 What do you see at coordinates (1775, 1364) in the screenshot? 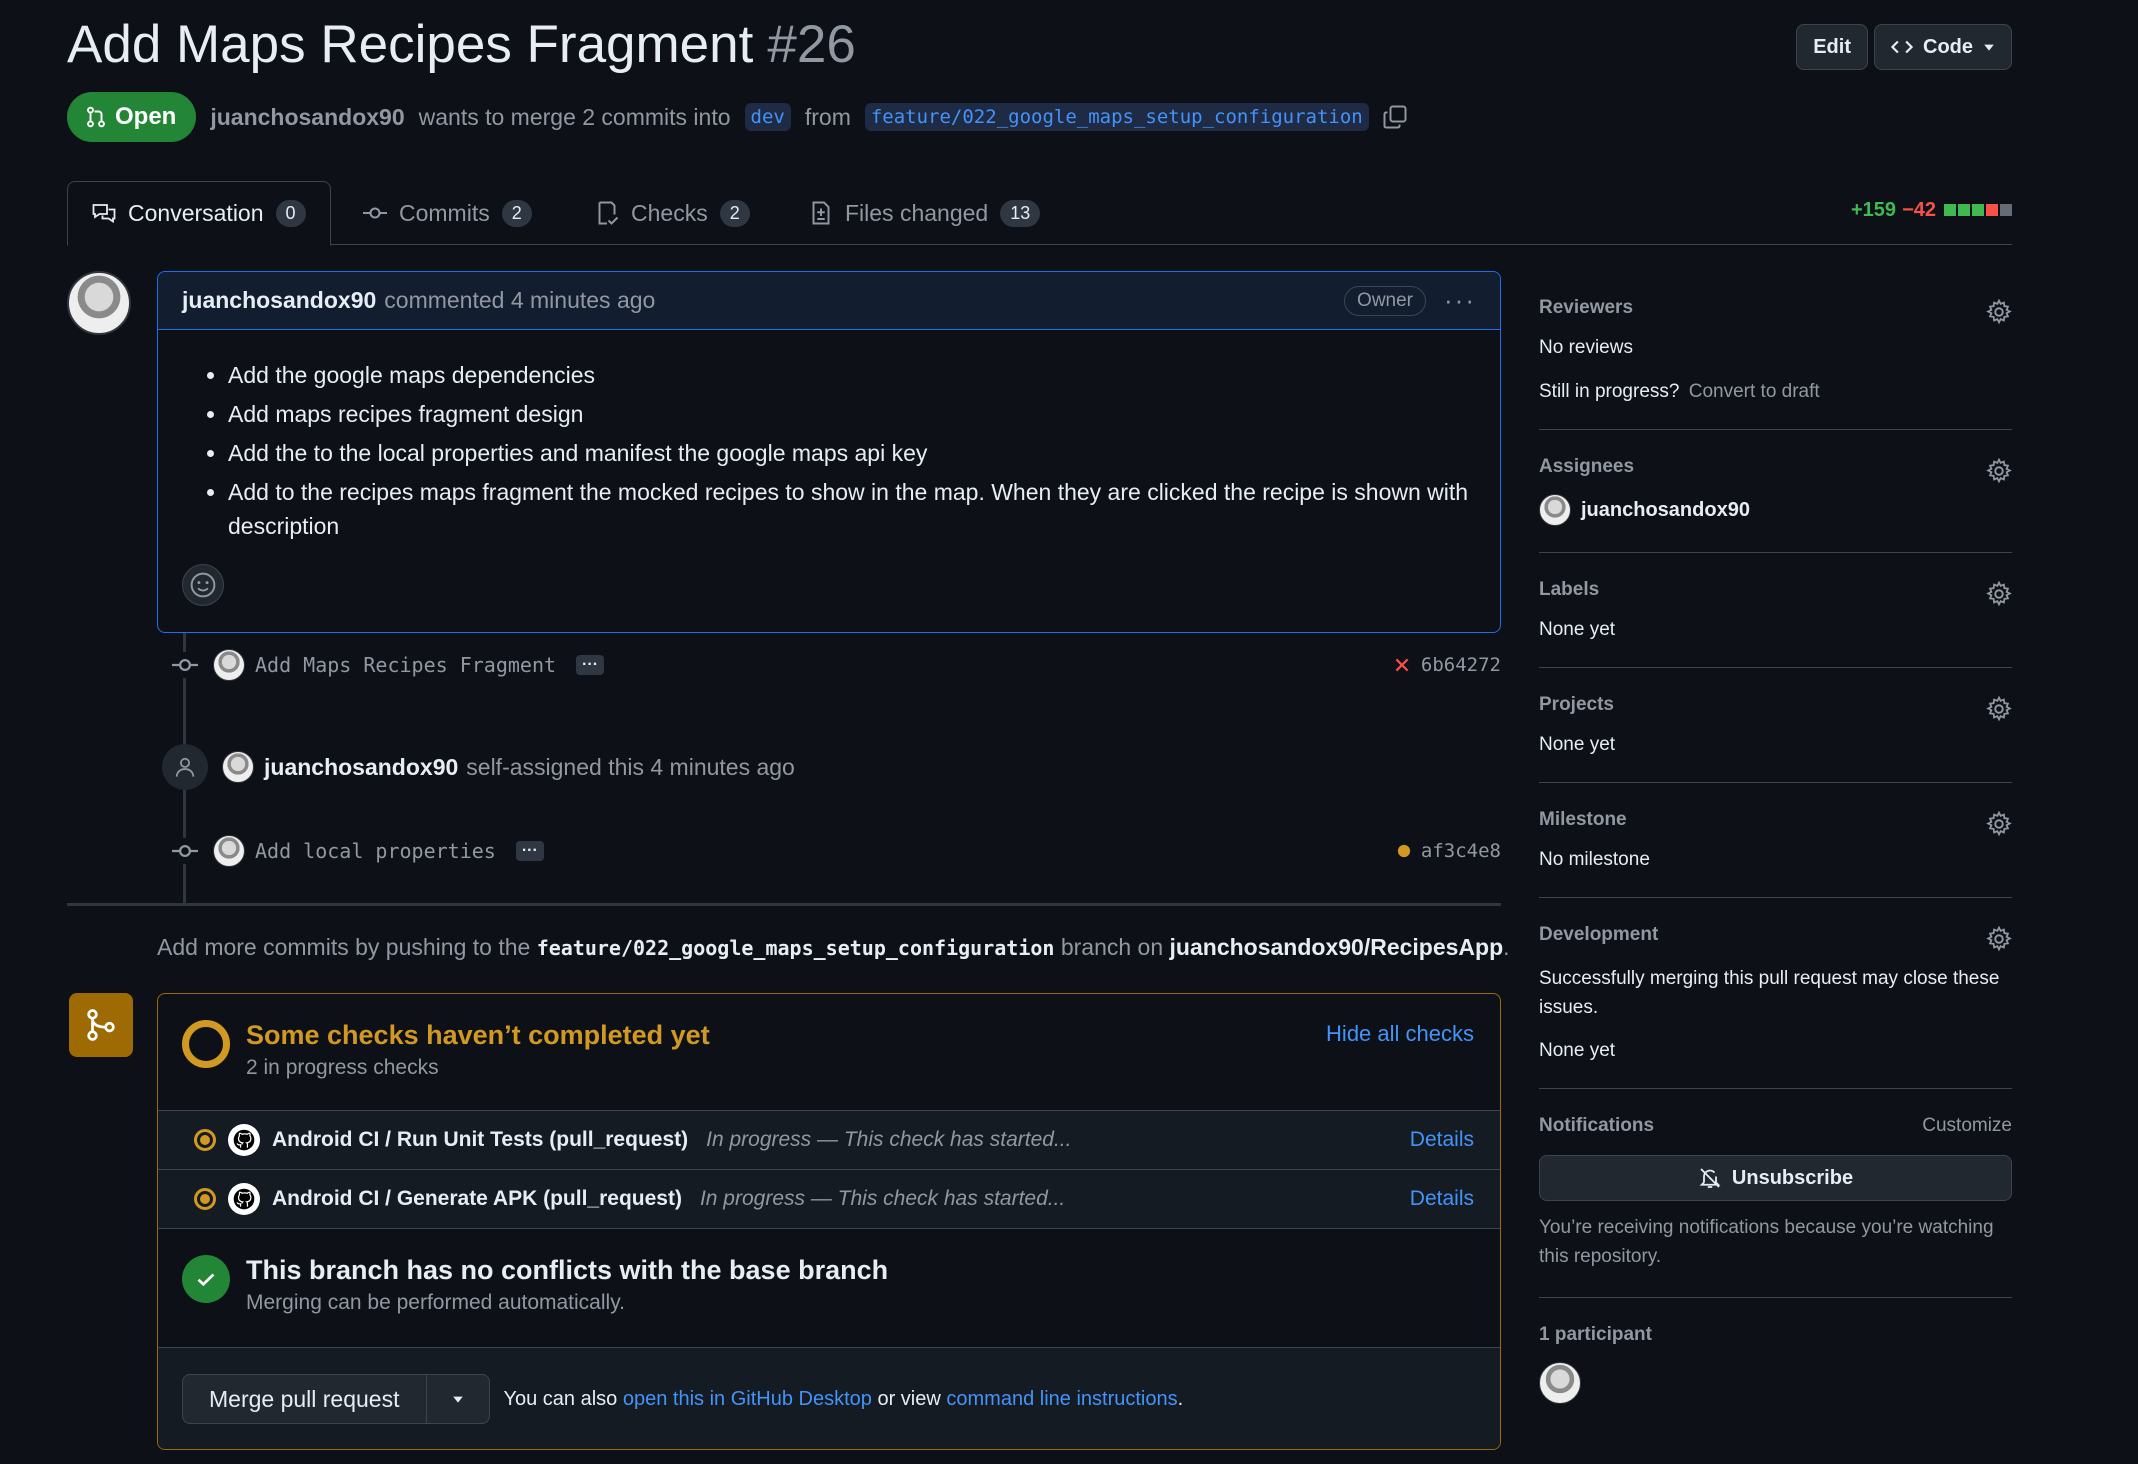
I see `sidebar-participants: 1 participant` at bounding box center [1775, 1364].